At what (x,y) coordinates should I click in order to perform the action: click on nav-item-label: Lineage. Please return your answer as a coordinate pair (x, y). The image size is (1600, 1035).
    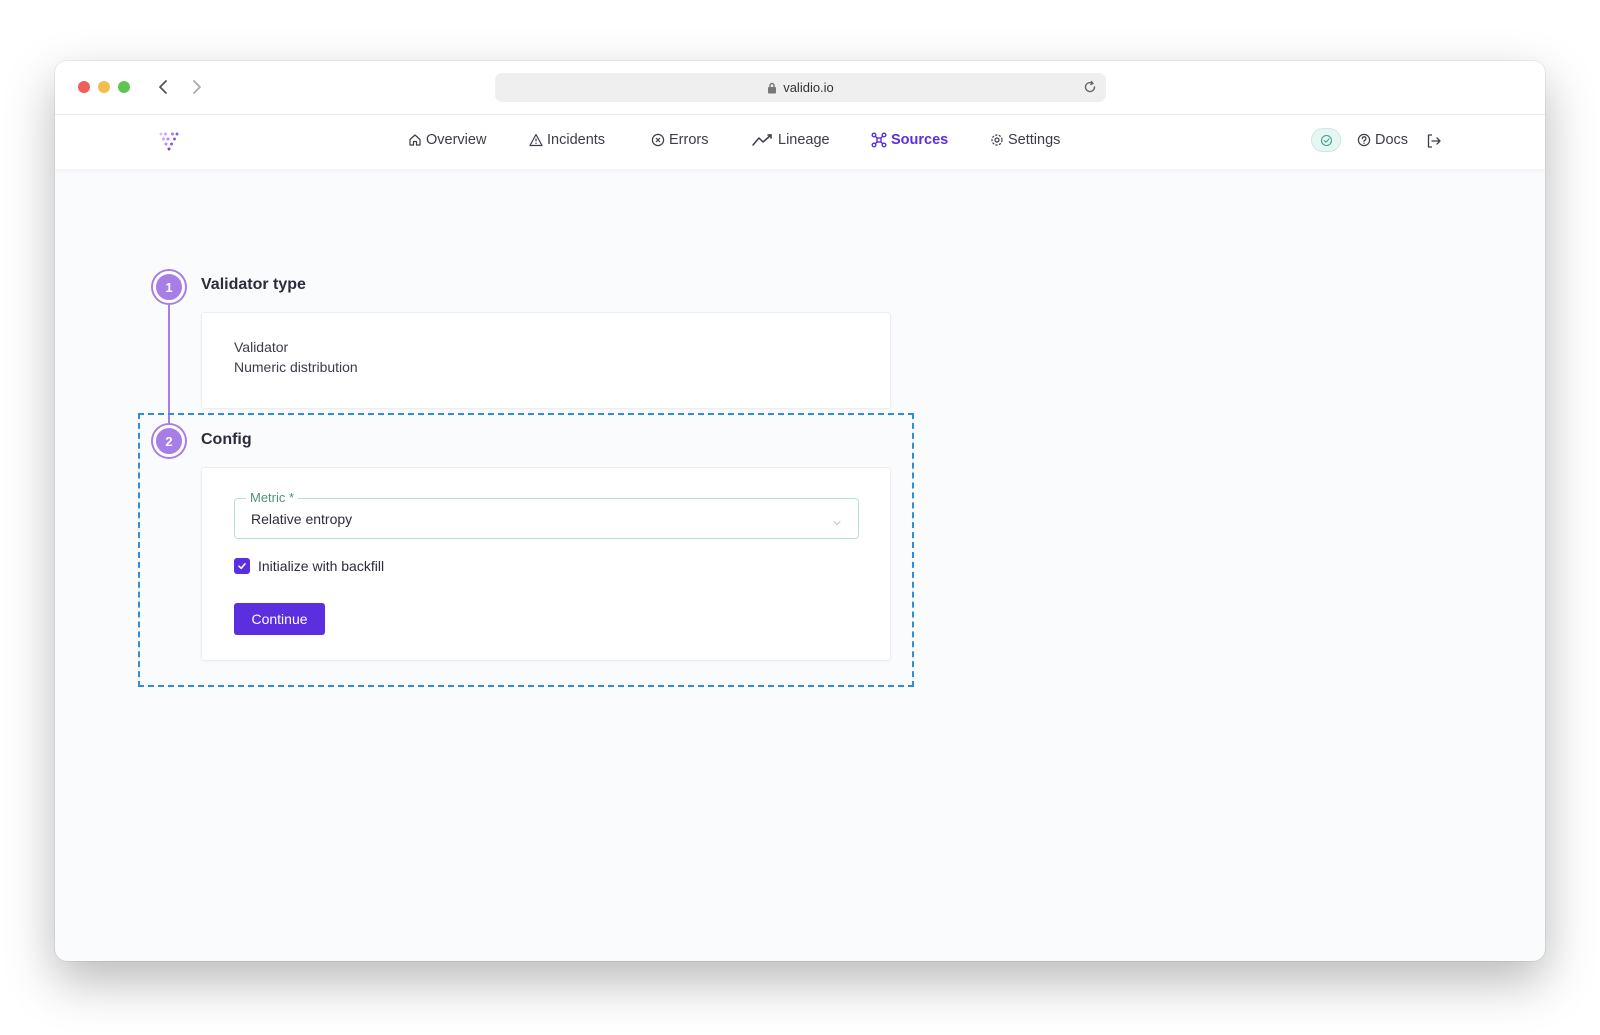
    Looking at the image, I should click on (804, 140).